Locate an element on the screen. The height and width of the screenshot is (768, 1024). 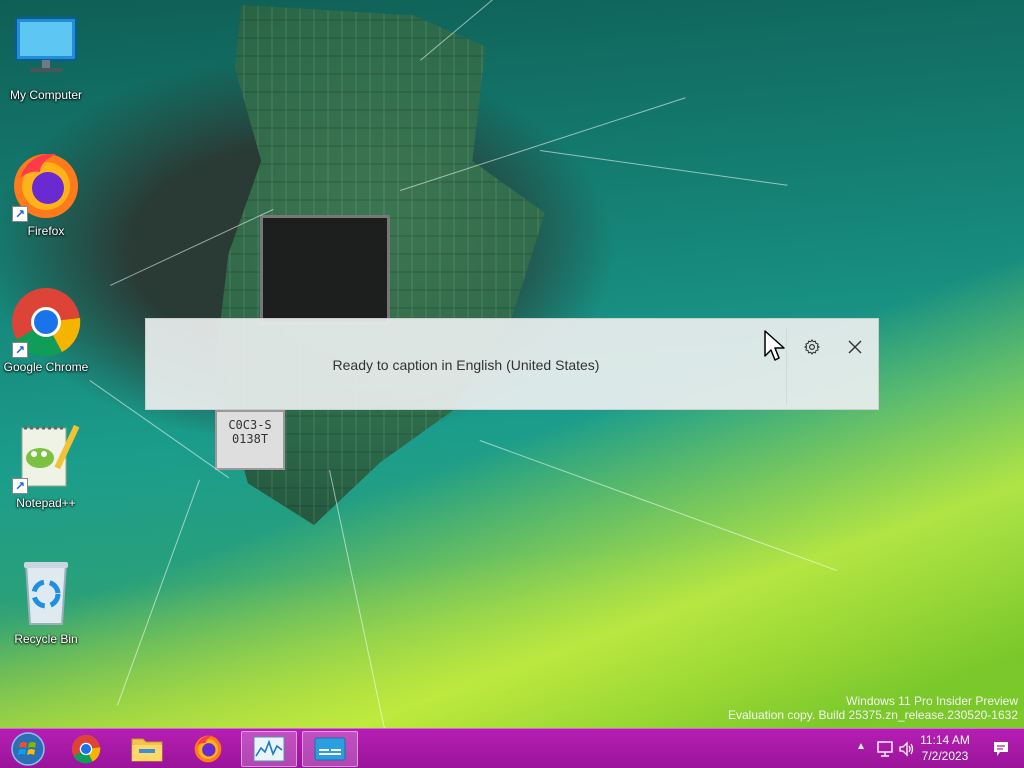
taskbar: ▲ 11:14 AM 7/2/2023 is located at coordinates (512, 748).